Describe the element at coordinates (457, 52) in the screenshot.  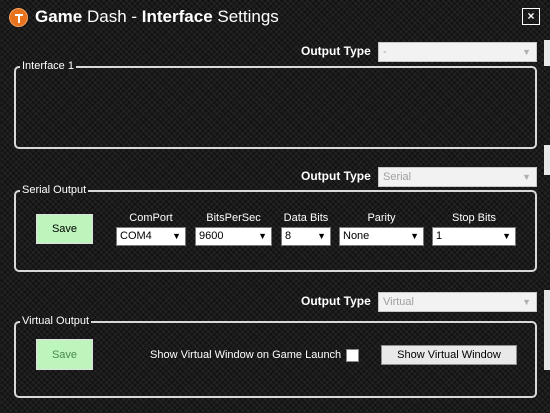
I see `interface1-output-type-select: - ▼` at that location.